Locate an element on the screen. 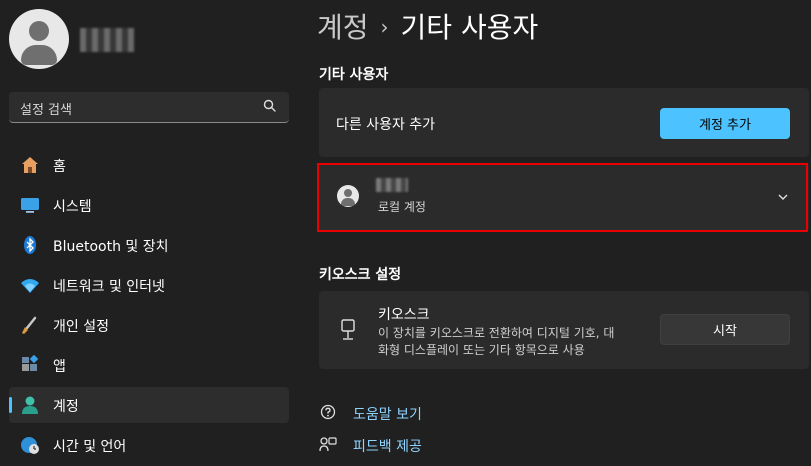 The height and width of the screenshot is (466, 811). kiosk-description-line2: 화형 디스플레이 또는 기타 항목으로 사용 is located at coordinates (481, 350).